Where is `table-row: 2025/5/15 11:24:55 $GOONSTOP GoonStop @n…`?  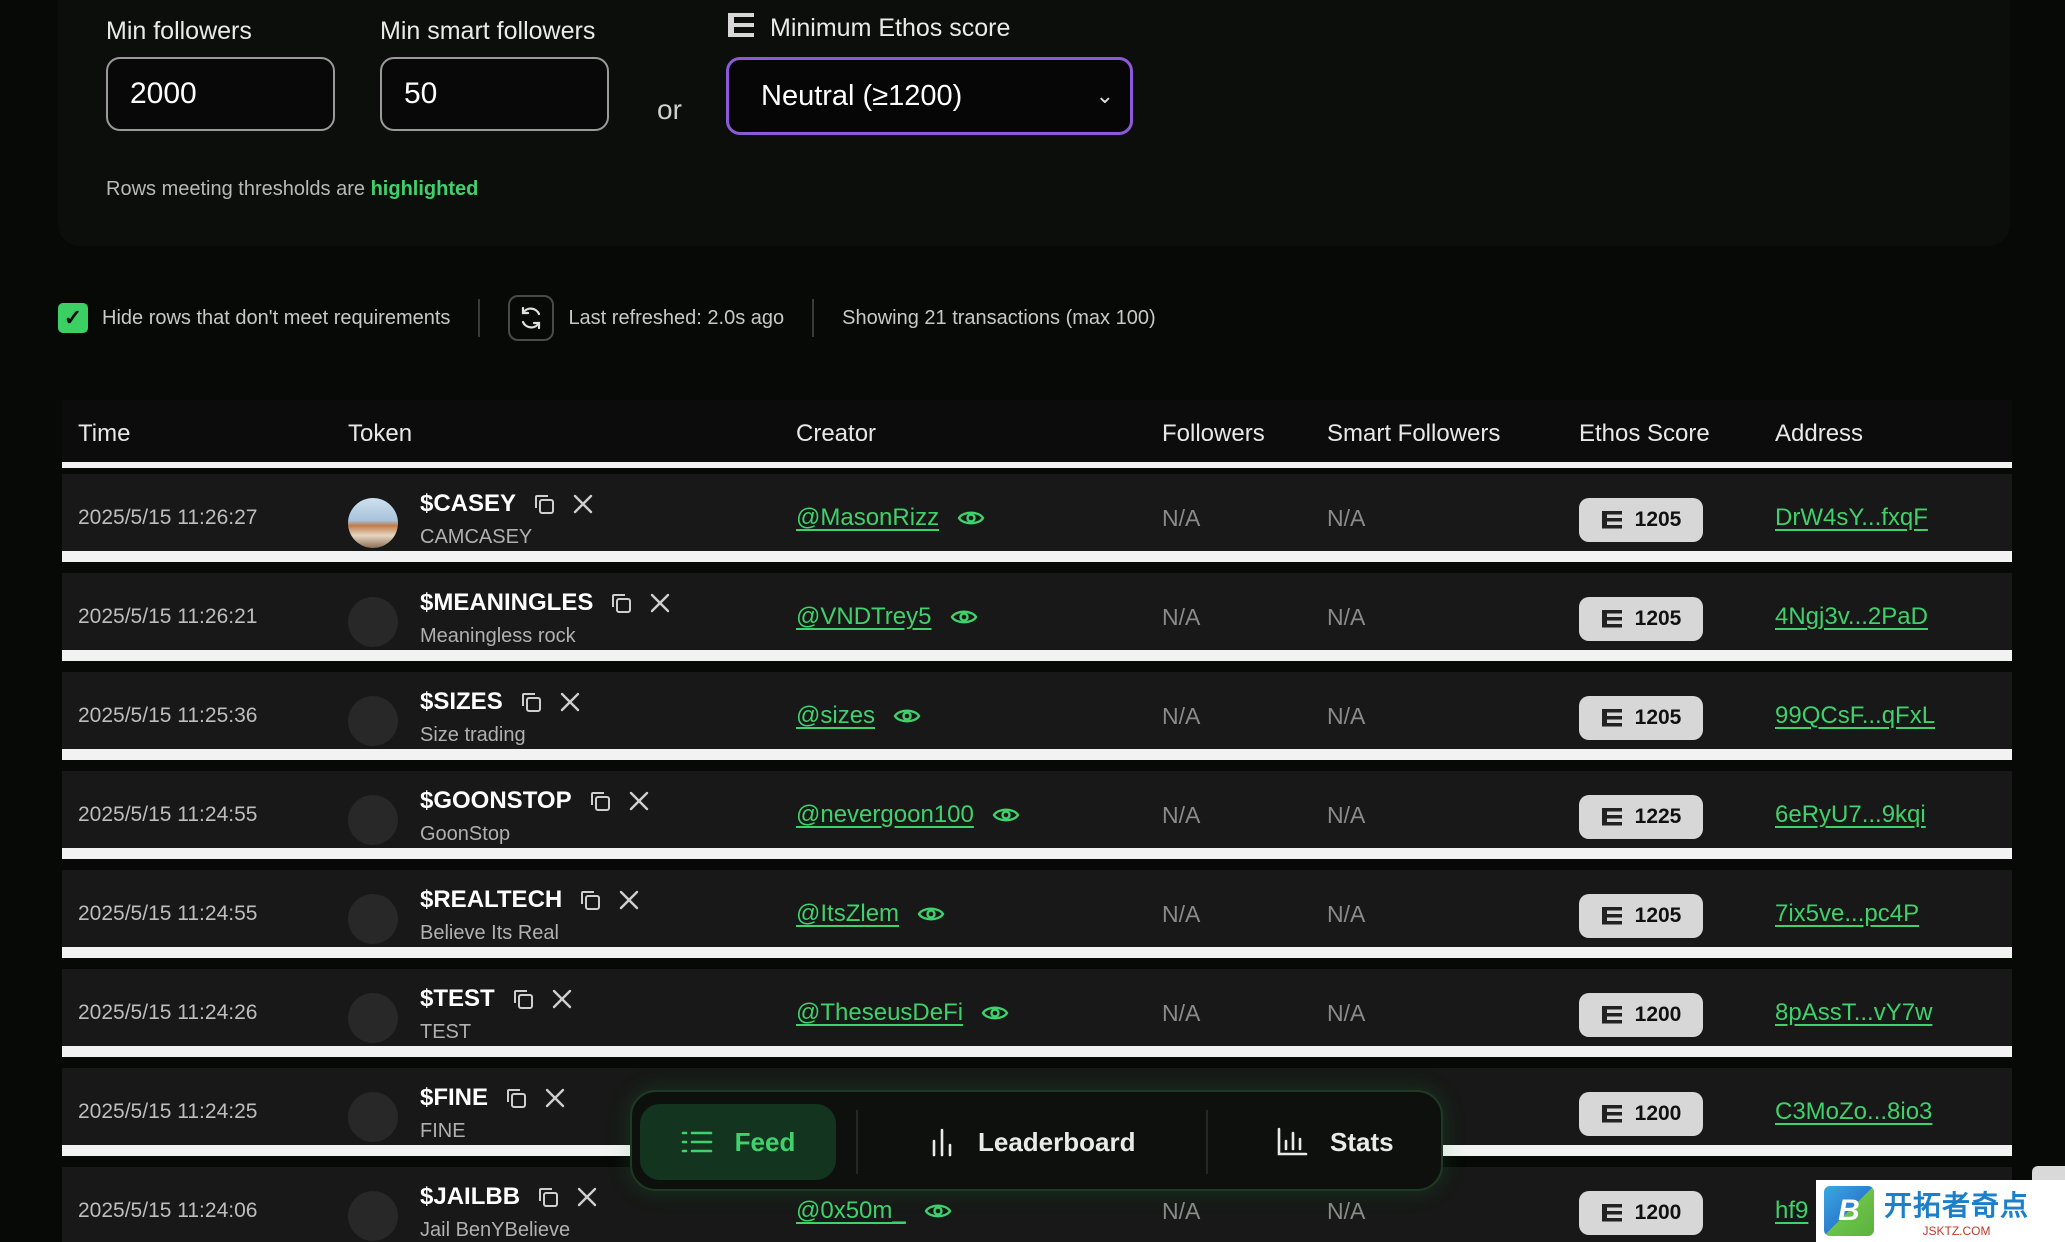
table-row: 2025/5/15 11:24:55 $GOONSTOP GoonStop @n… is located at coordinates (1037, 815).